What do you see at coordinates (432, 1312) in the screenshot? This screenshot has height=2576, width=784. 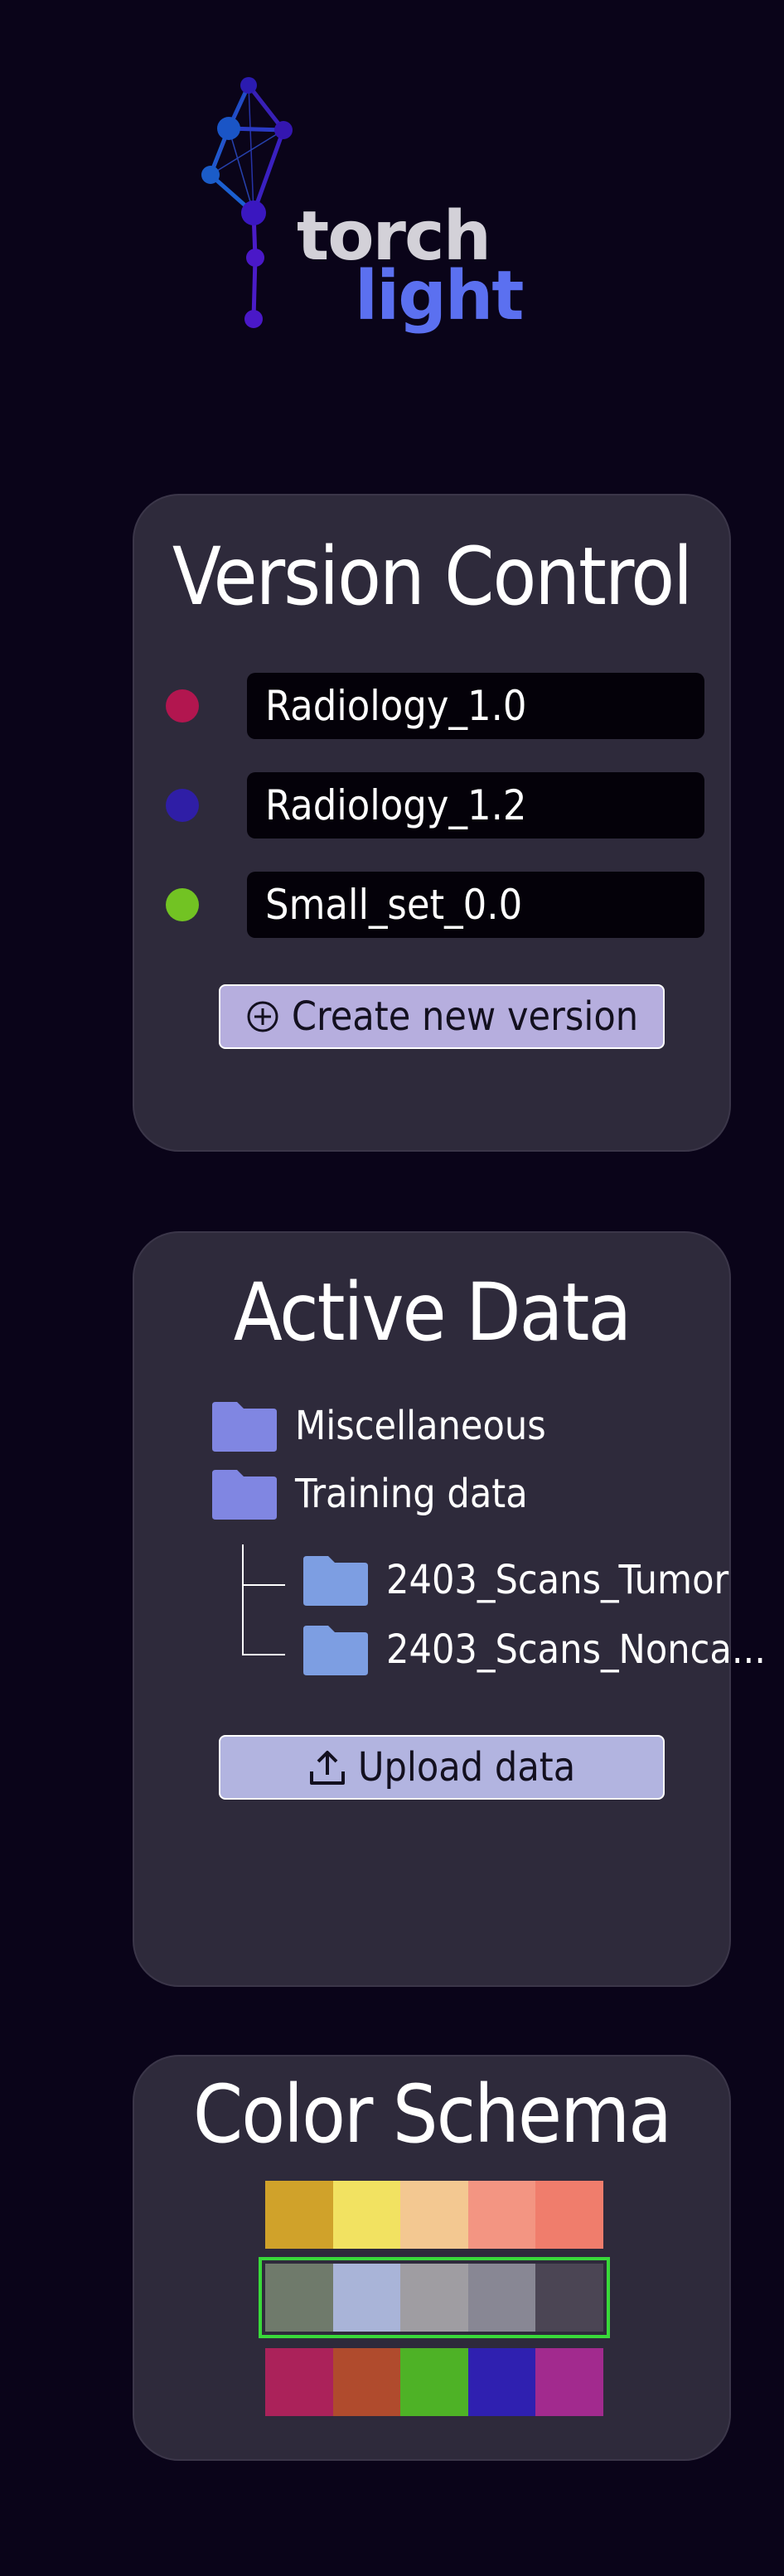 I see `active-data-title: Active Data` at bounding box center [432, 1312].